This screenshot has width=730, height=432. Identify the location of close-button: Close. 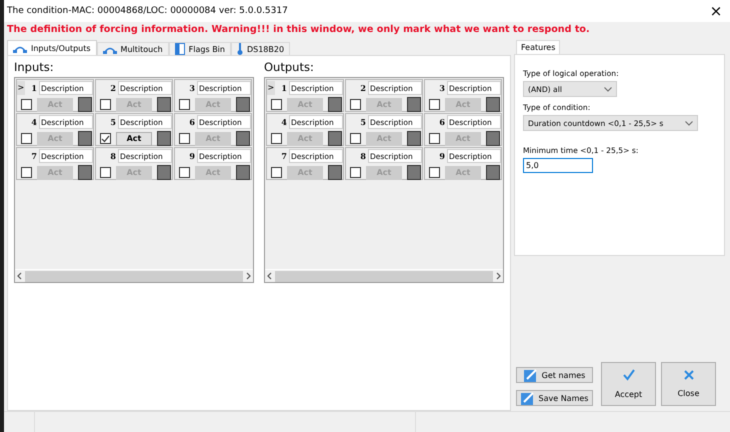
(688, 384).